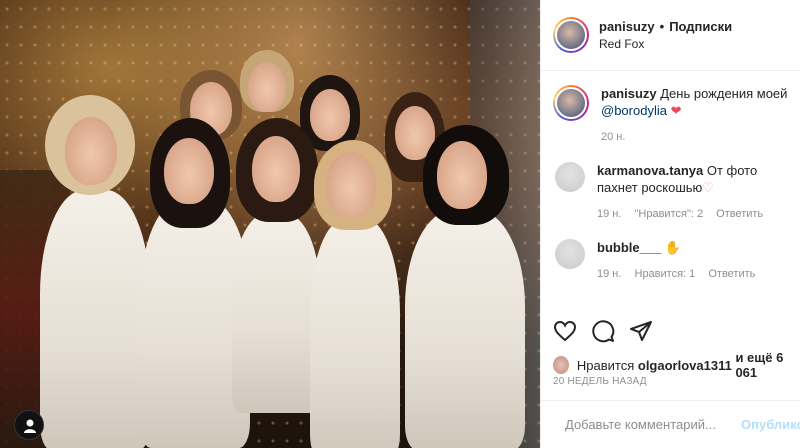 The width and height of the screenshot is (800, 448). What do you see at coordinates (605, 365) in the screenshot?
I see `likes-prefix: Нравится` at bounding box center [605, 365].